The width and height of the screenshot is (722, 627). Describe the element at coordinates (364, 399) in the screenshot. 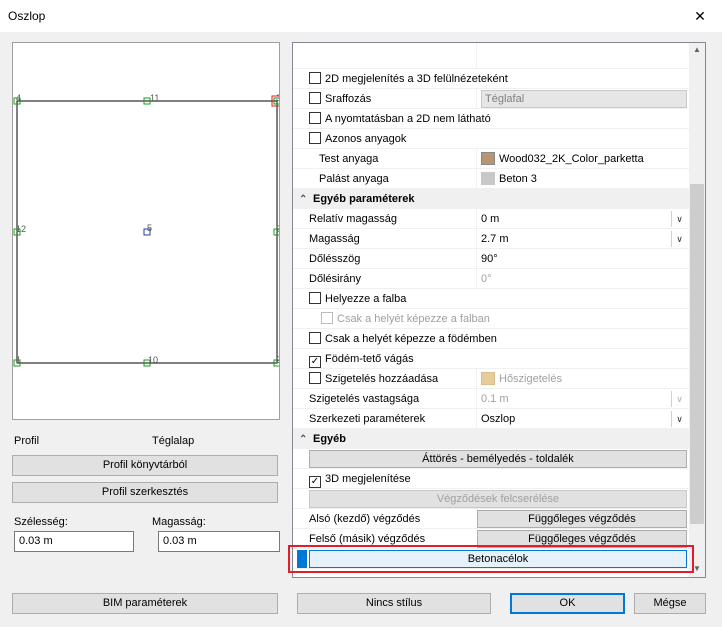

I see `prop-label: Szigetelés vastagsága` at that location.